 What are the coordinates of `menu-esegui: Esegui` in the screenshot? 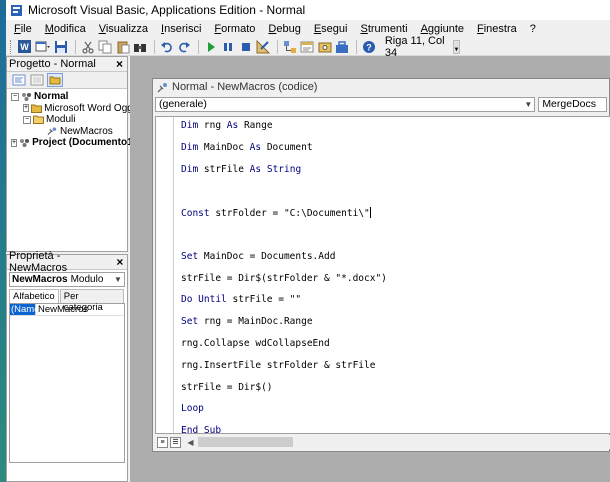 It's located at (331, 29).